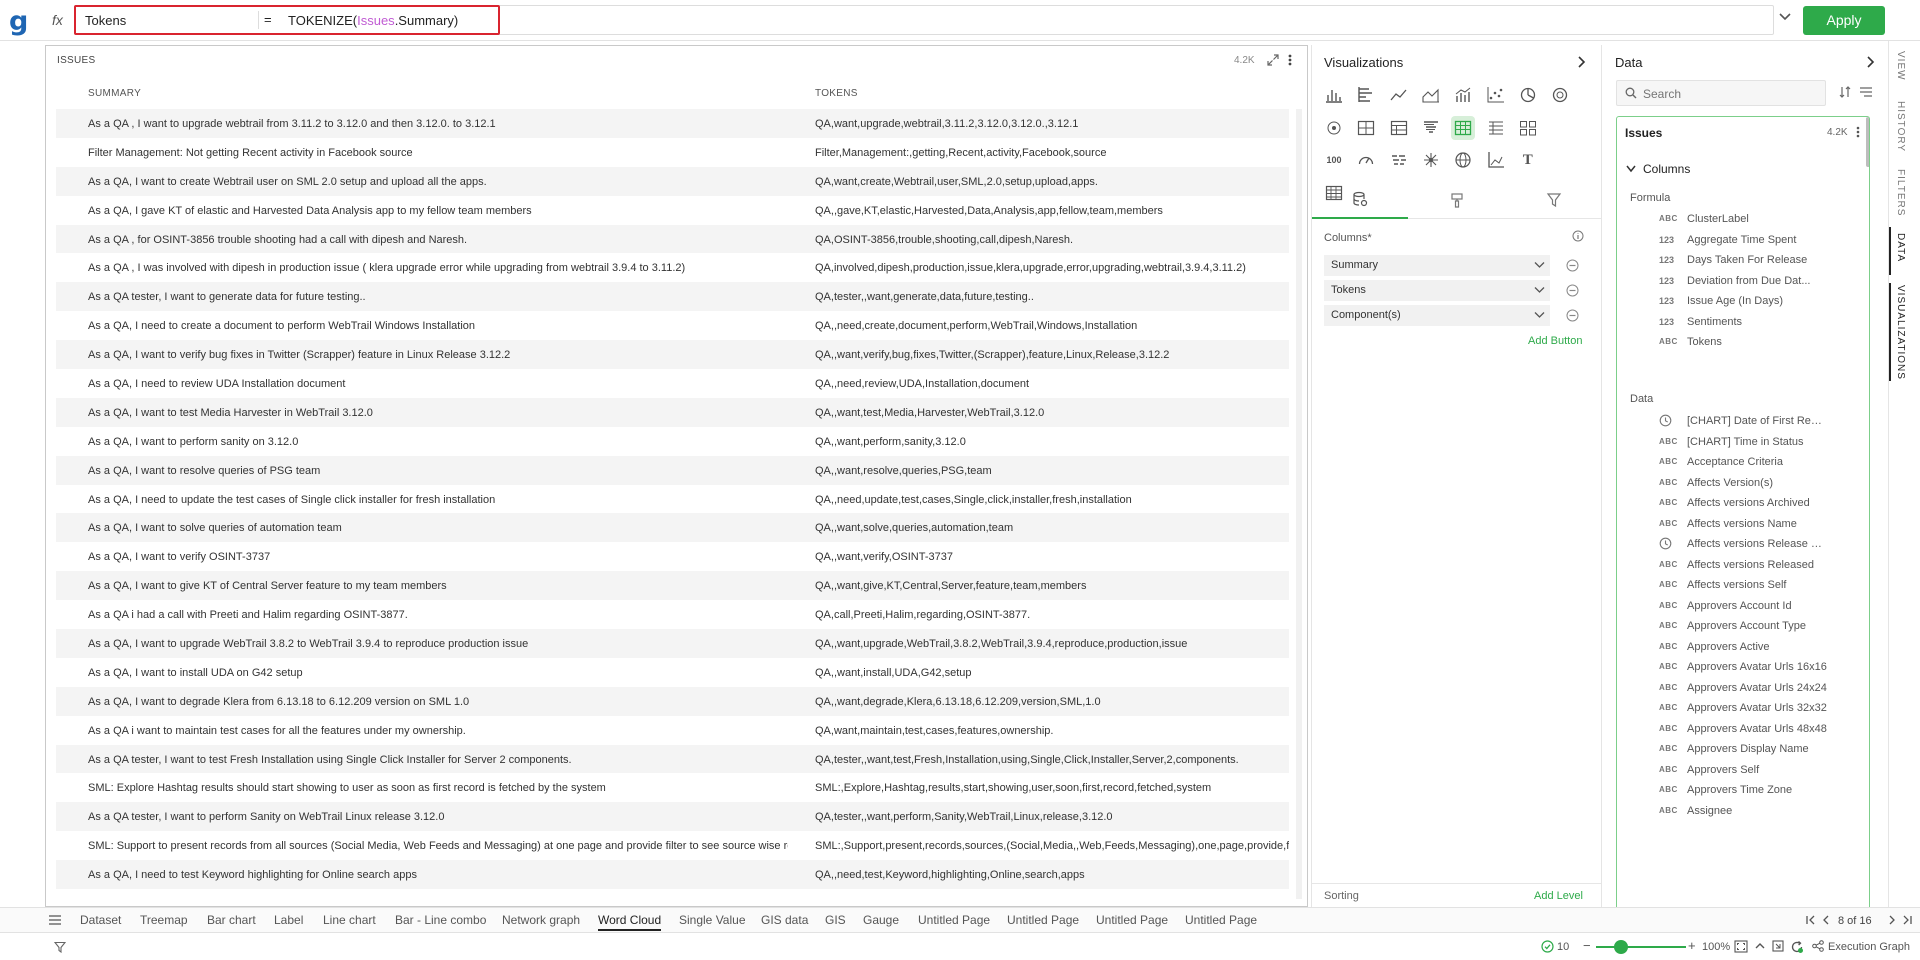 The height and width of the screenshot is (960, 1920). I want to click on add-level-link: Add Level, so click(1558, 896).